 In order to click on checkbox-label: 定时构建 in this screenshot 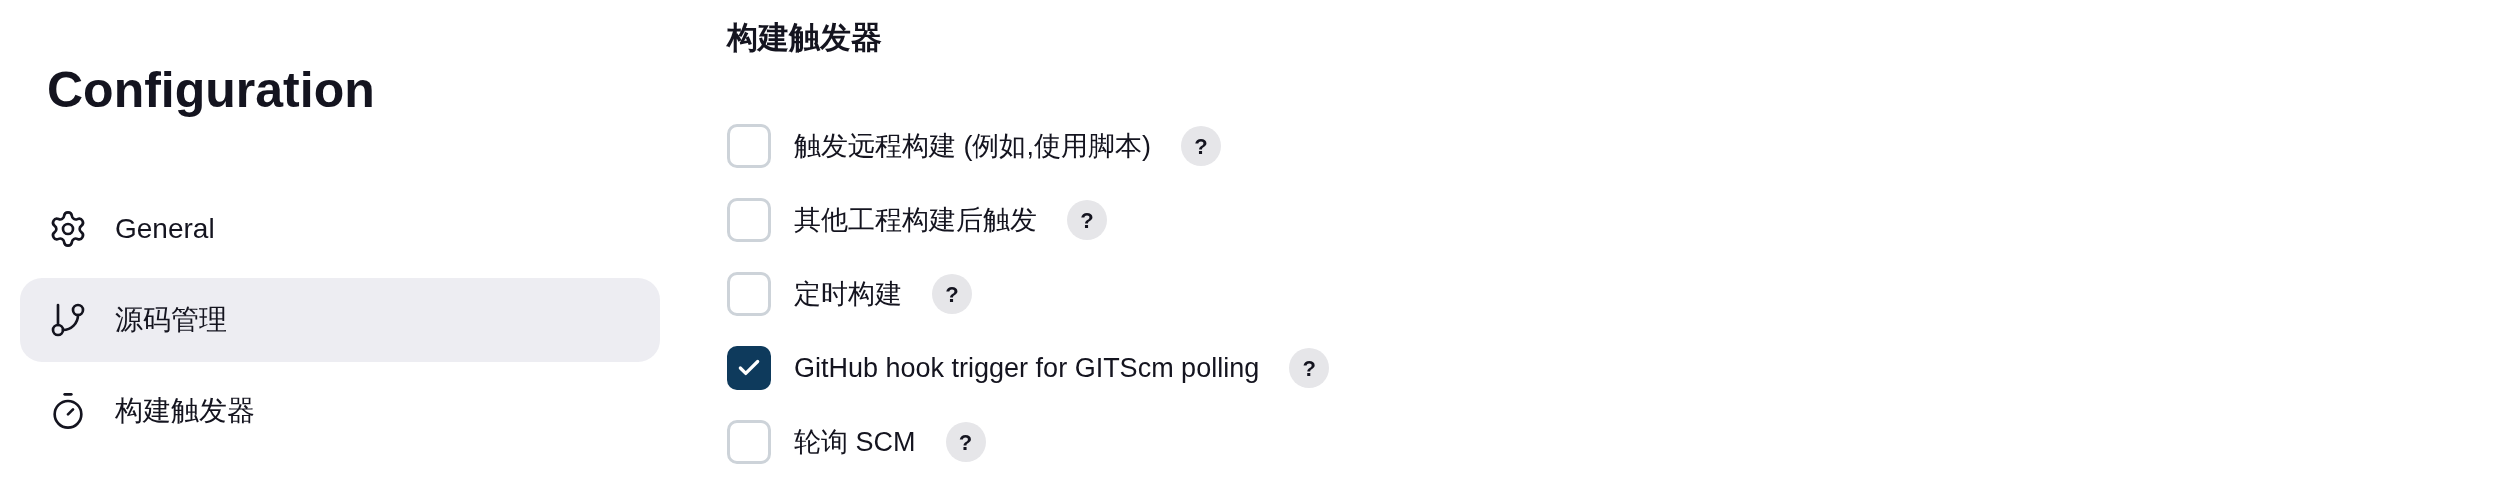, I will do `click(848, 294)`.